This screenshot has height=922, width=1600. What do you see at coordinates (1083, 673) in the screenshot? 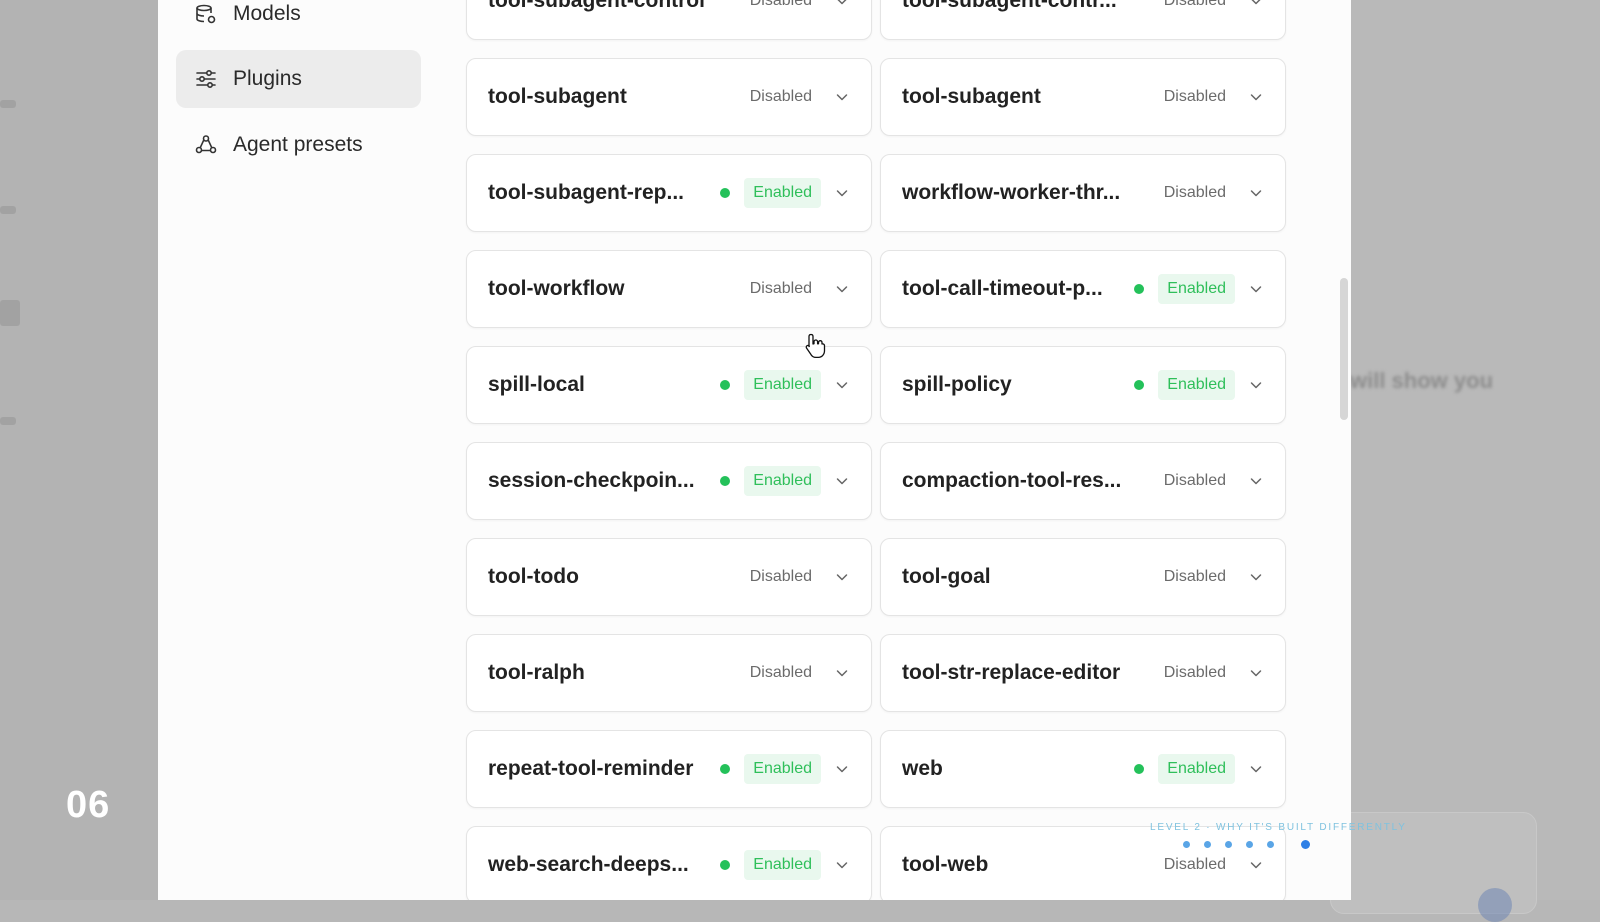
I see `plugin-card: tool-str-replace-editor Disabled` at bounding box center [1083, 673].